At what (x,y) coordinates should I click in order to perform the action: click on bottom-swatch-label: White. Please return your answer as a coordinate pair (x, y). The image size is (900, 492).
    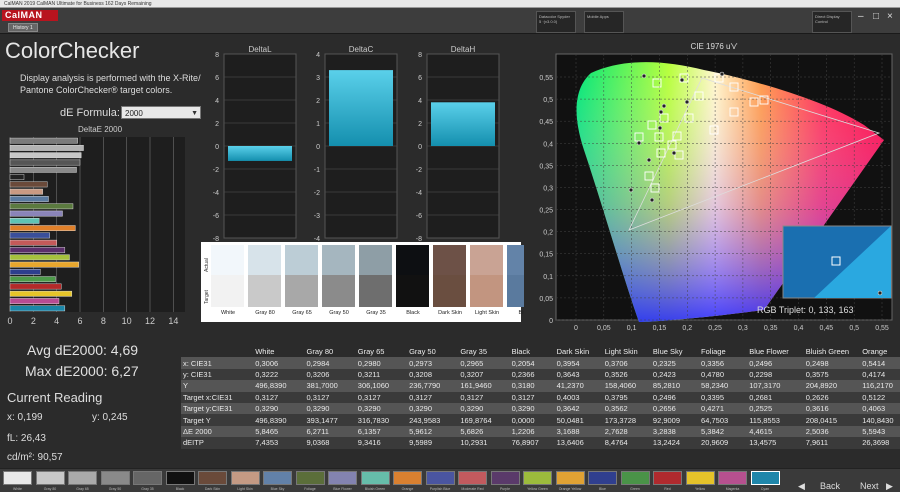
    Looking at the image, I should click on (17, 489).